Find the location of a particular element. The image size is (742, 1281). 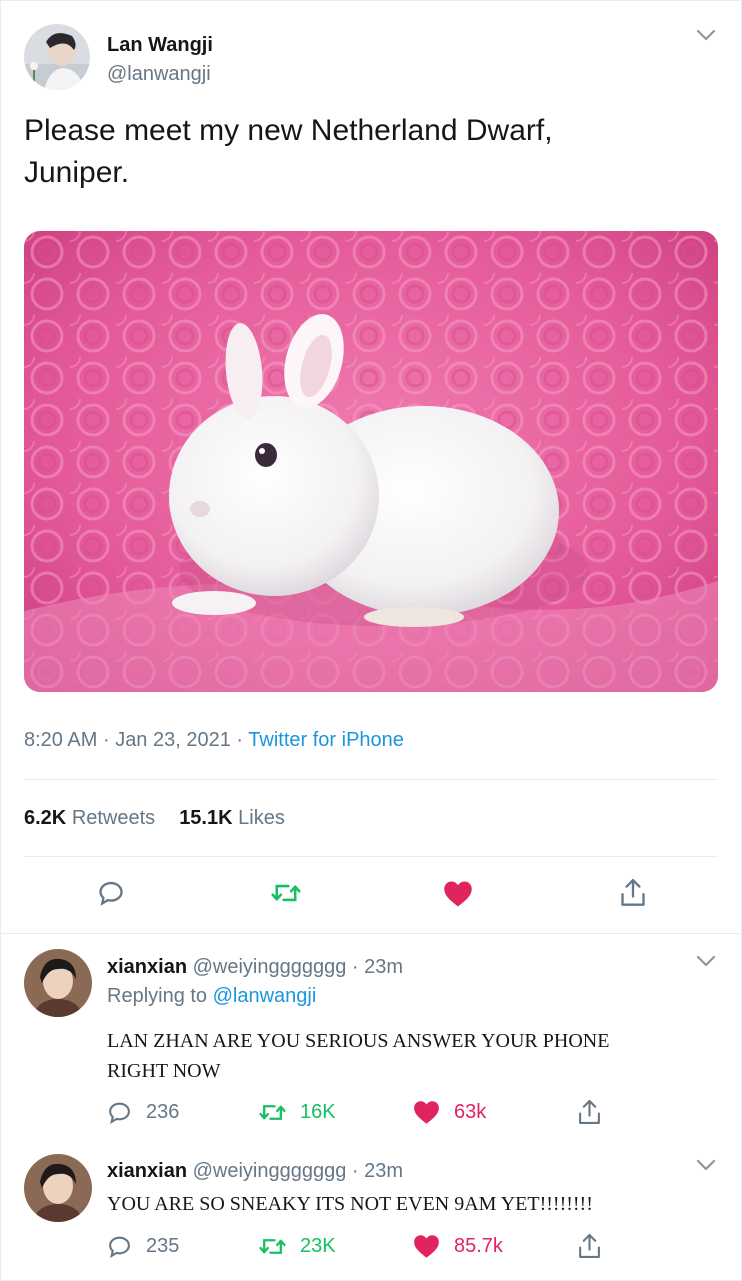

like-count: 85.7k is located at coordinates (478, 1246).